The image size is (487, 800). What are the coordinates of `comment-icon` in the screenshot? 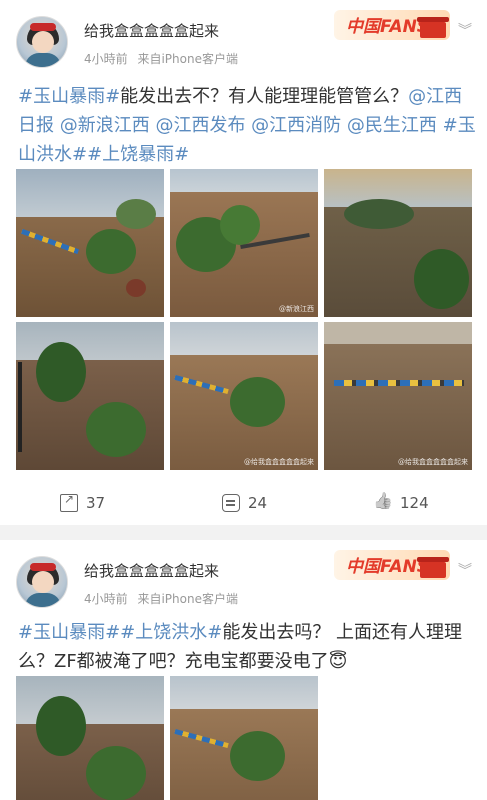 It's located at (231, 503).